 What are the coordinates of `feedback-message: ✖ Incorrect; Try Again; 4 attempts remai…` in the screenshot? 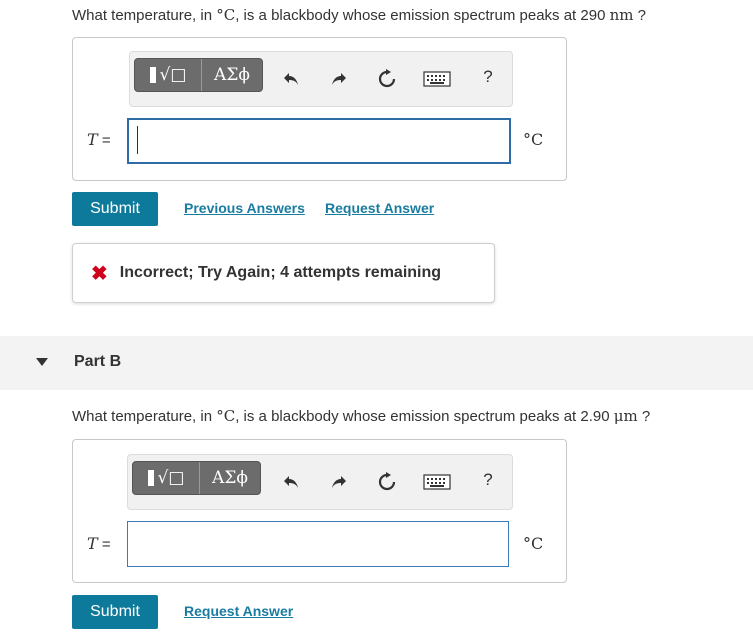 It's located at (283, 273).